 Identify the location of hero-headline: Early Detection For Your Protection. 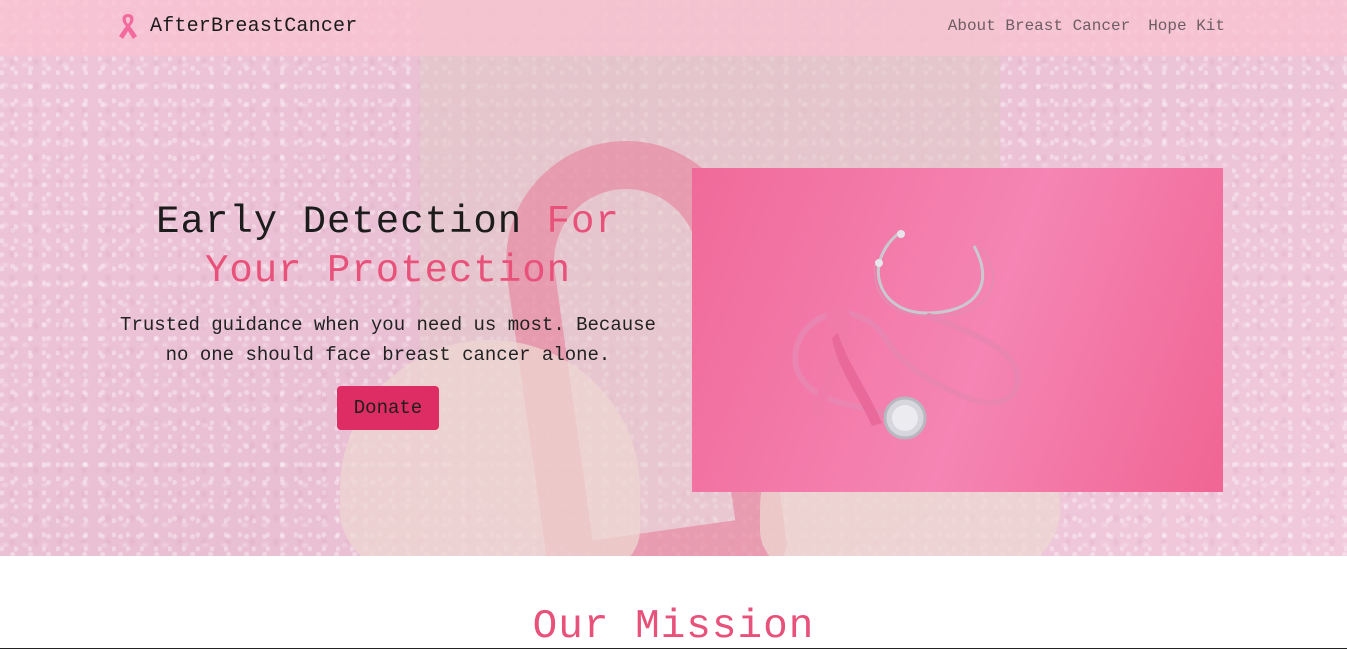
(388, 247).